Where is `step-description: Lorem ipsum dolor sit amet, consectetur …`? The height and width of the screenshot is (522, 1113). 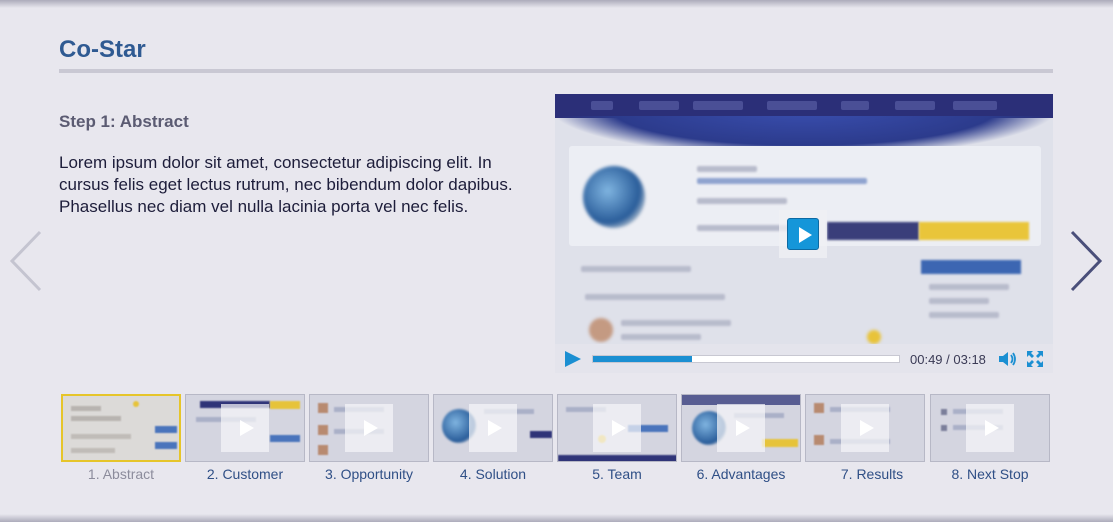
step-description: Lorem ipsum dolor sit amet, consectetur … is located at coordinates (286, 184).